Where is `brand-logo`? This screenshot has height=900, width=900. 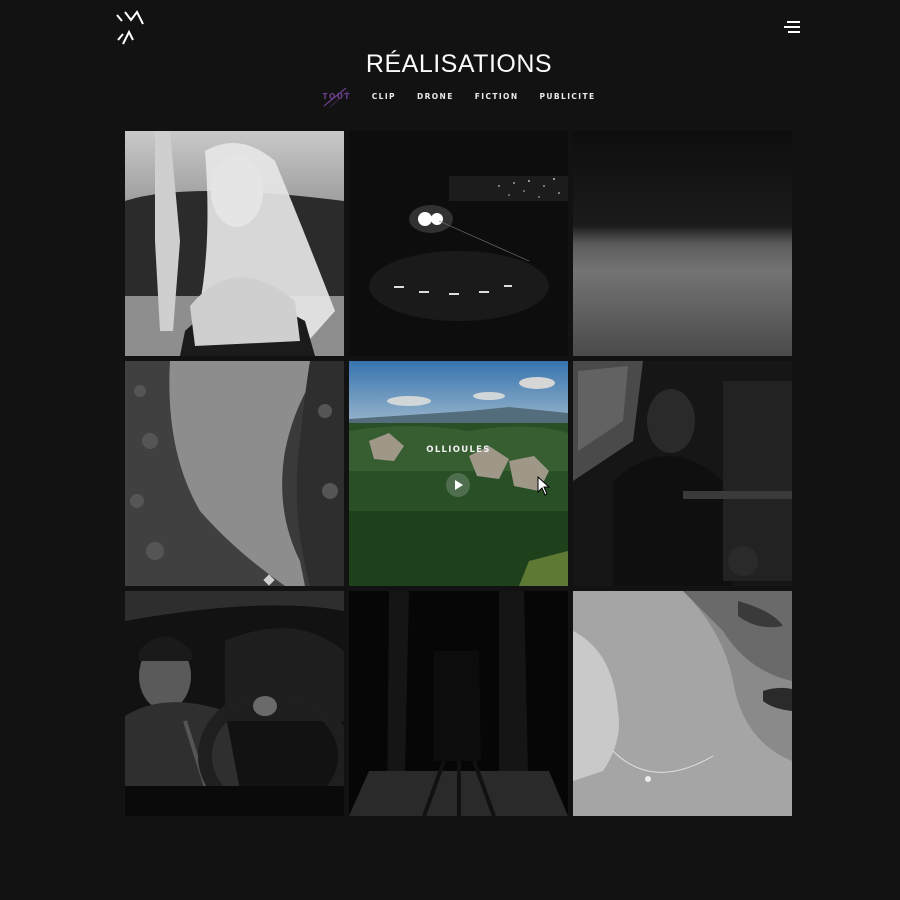 brand-logo is located at coordinates (130, 28).